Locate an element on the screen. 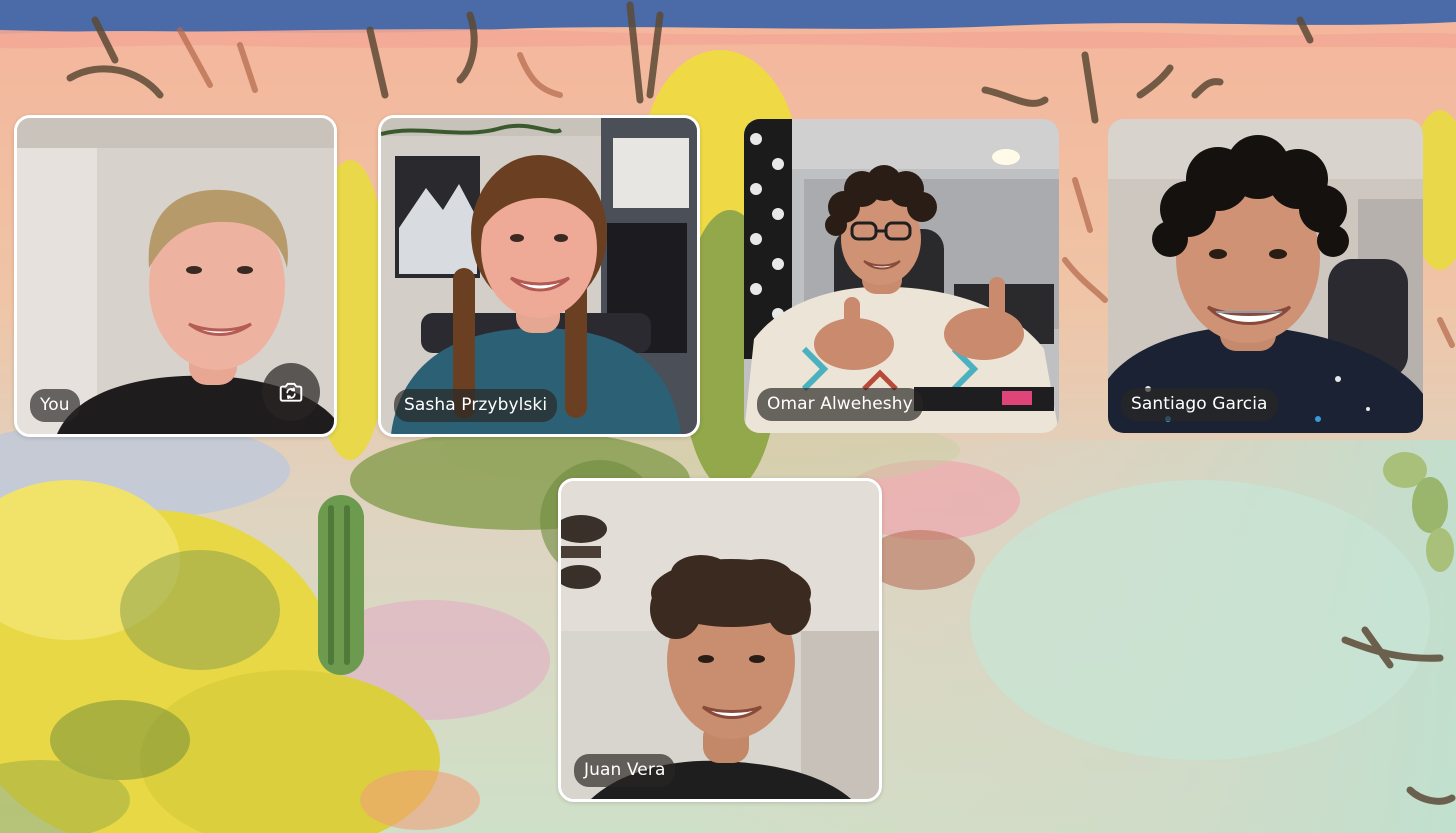 The height and width of the screenshot is (833, 1456). video-tile-participant: Omar Alweheshy is located at coordinates (901, 276).